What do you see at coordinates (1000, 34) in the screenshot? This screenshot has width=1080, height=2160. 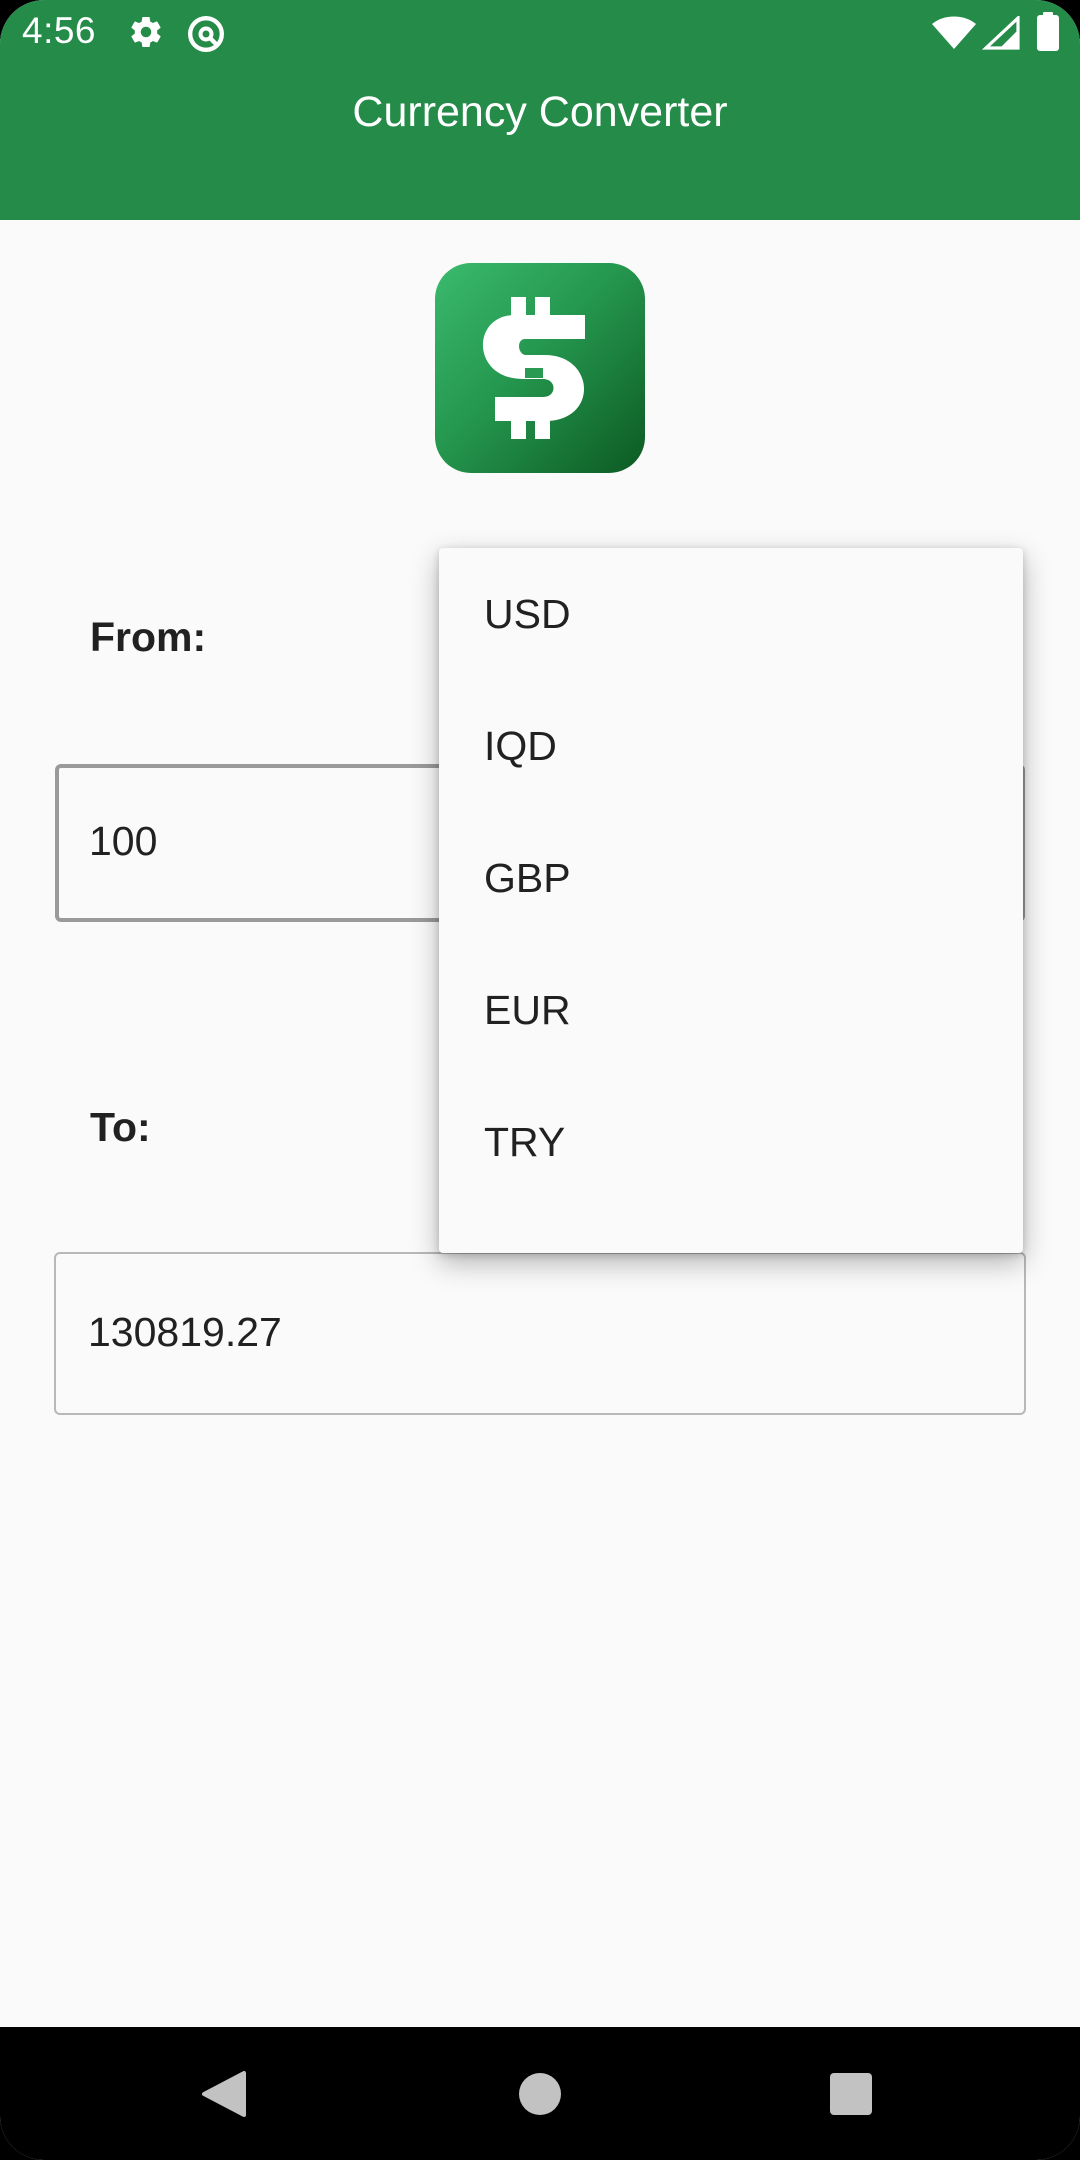 I see `signal-icon` at bounding box center [1000, 34].